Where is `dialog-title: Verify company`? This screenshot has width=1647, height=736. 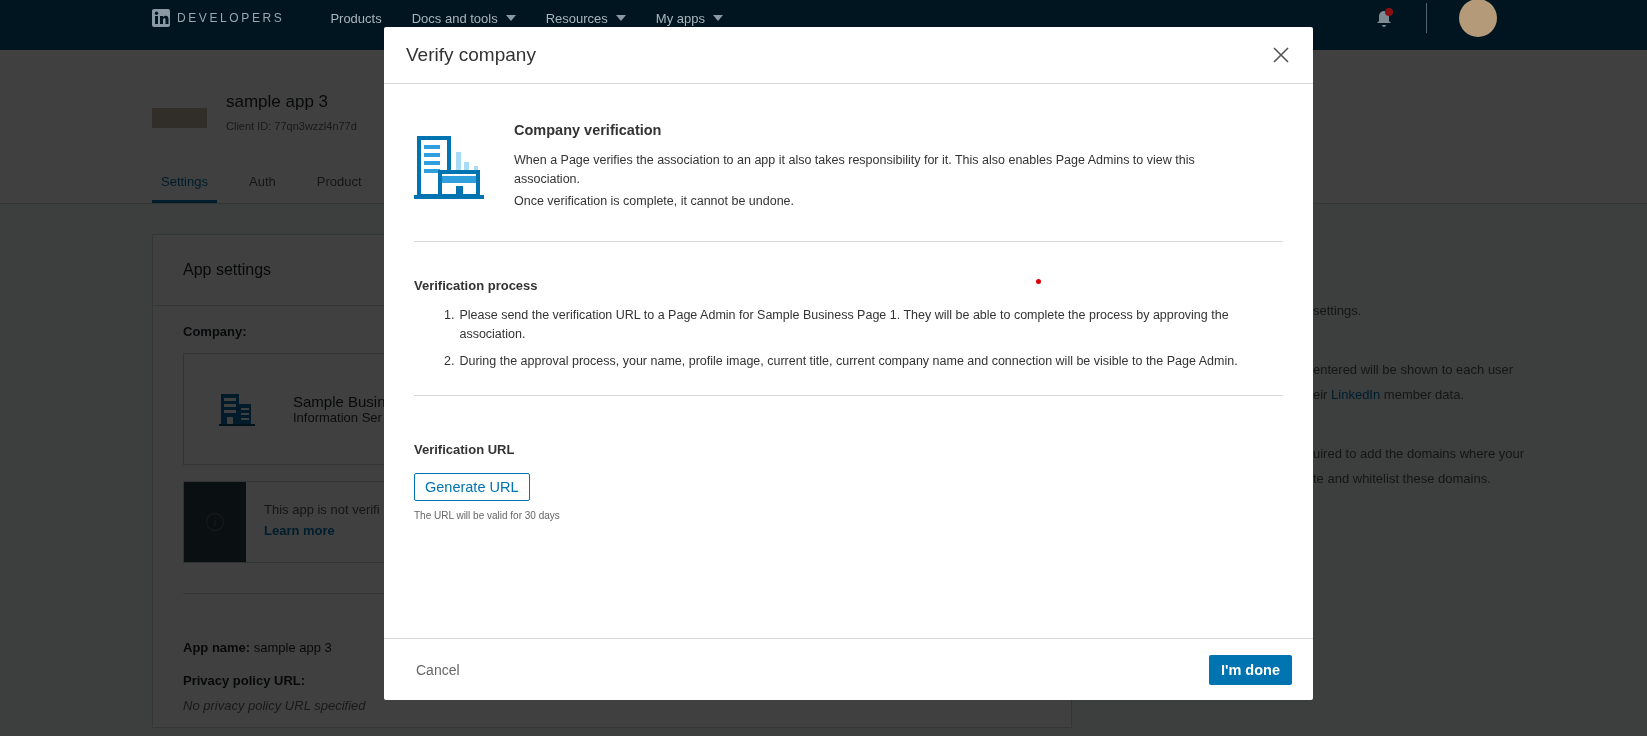 dialog-title: Verify company is located at coordinates (471, 55).